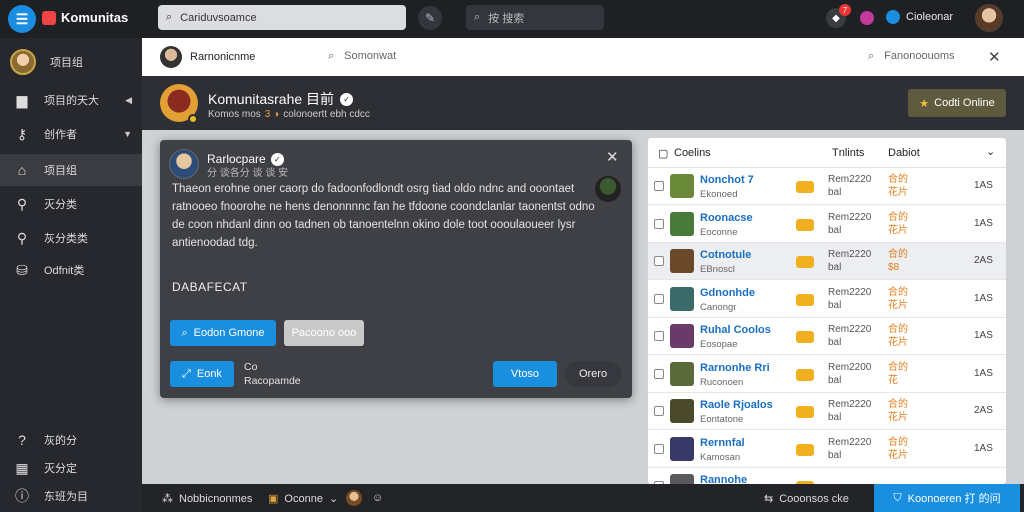  I want to click on table-row: Raole Rjoalos Eontatone Rem2220 bal 合的 花片 2AS, so click(827, 411).